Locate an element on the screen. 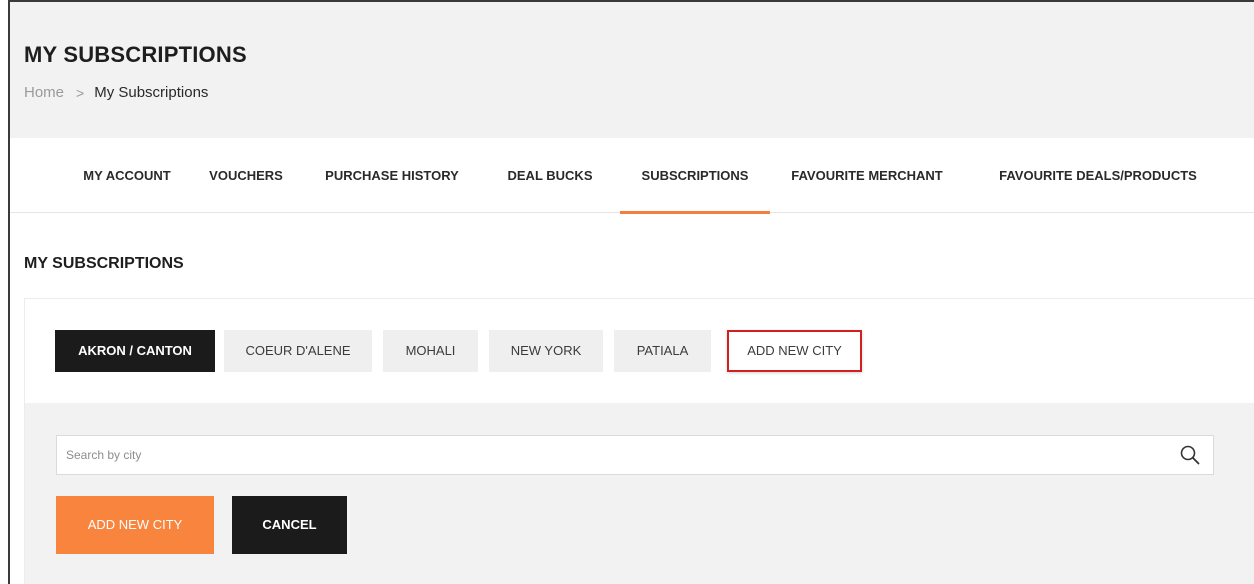 This screenshot has width=1254, height=584. city-tab-new-york: NEW YORK is located at coordinates (546, 351).